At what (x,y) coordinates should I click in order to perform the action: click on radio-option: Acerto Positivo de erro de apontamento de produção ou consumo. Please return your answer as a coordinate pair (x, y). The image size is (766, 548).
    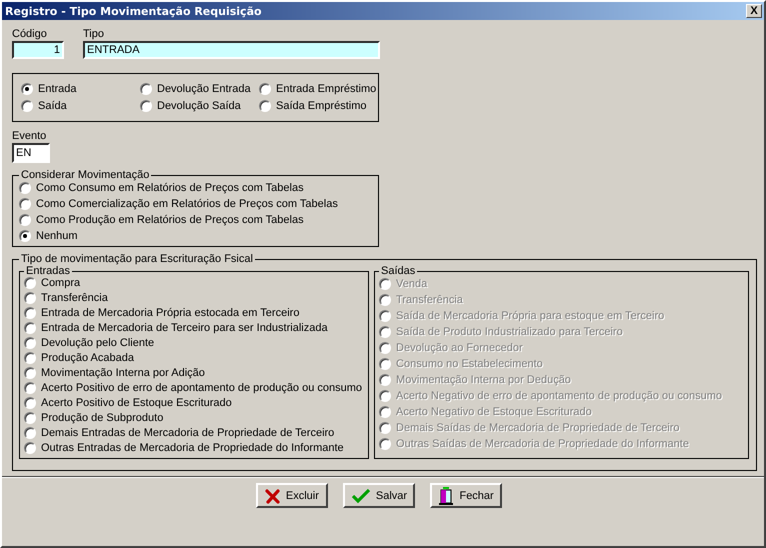
    Looking at the image, I should click on (193, 388).